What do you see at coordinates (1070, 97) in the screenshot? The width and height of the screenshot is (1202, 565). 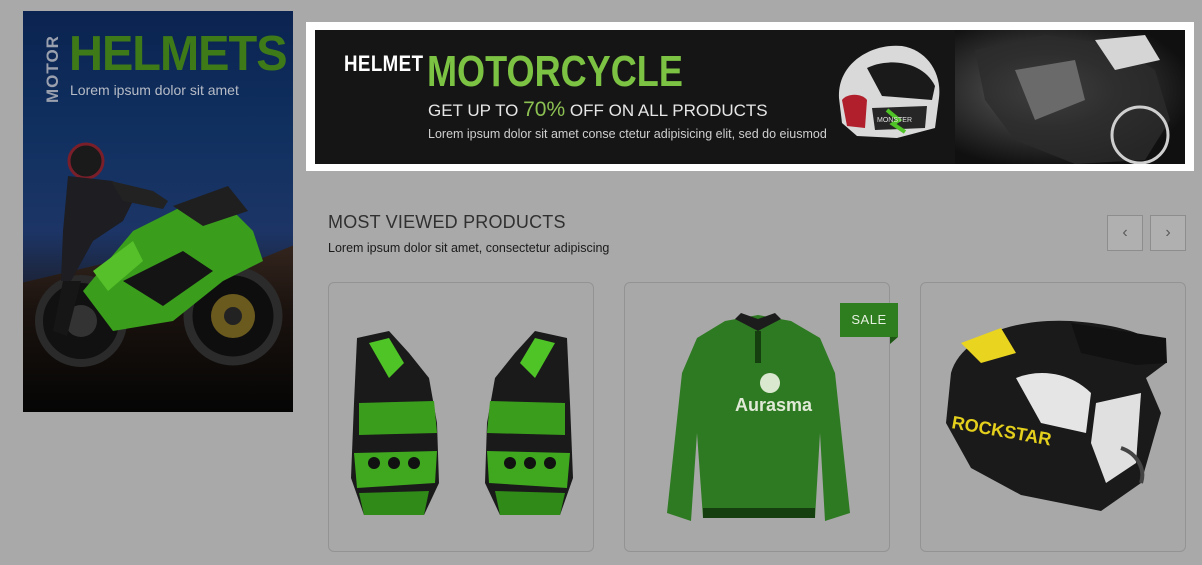 I see `motorcycle-image` at bounding box center [1070, 97].